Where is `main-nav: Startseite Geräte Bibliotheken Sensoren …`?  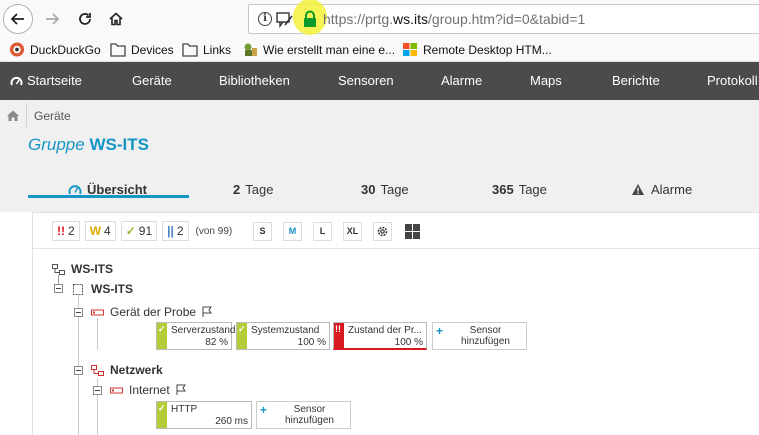 main-nav: Startseite Geräte Bibliotheken Sensoren … is located at coordinates (379, 81).